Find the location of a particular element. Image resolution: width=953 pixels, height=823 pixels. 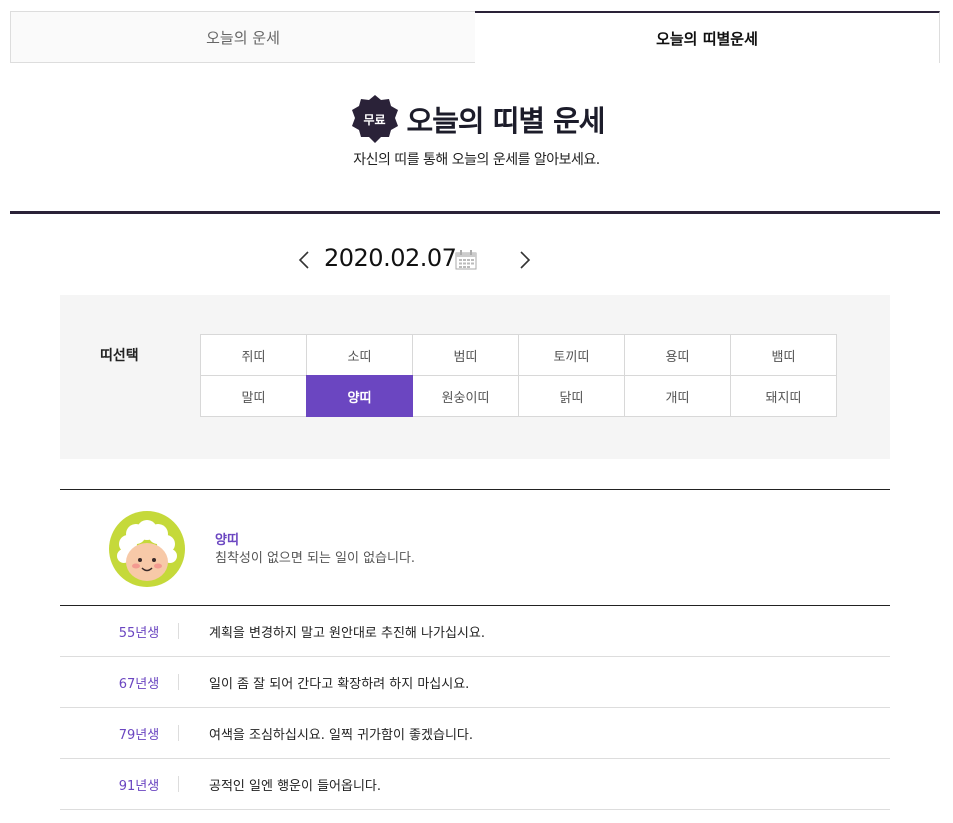

zodiac-selector-label: 띠선택 is located at coordinates (119, 356).